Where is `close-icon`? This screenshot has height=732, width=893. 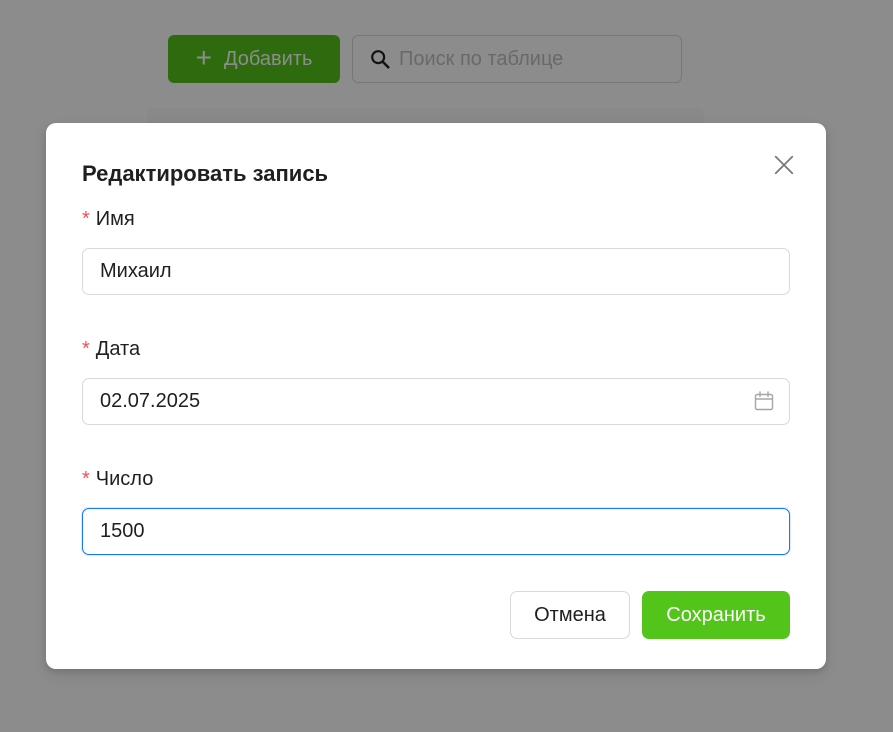 close-icon is located at coordinates (784, 165).